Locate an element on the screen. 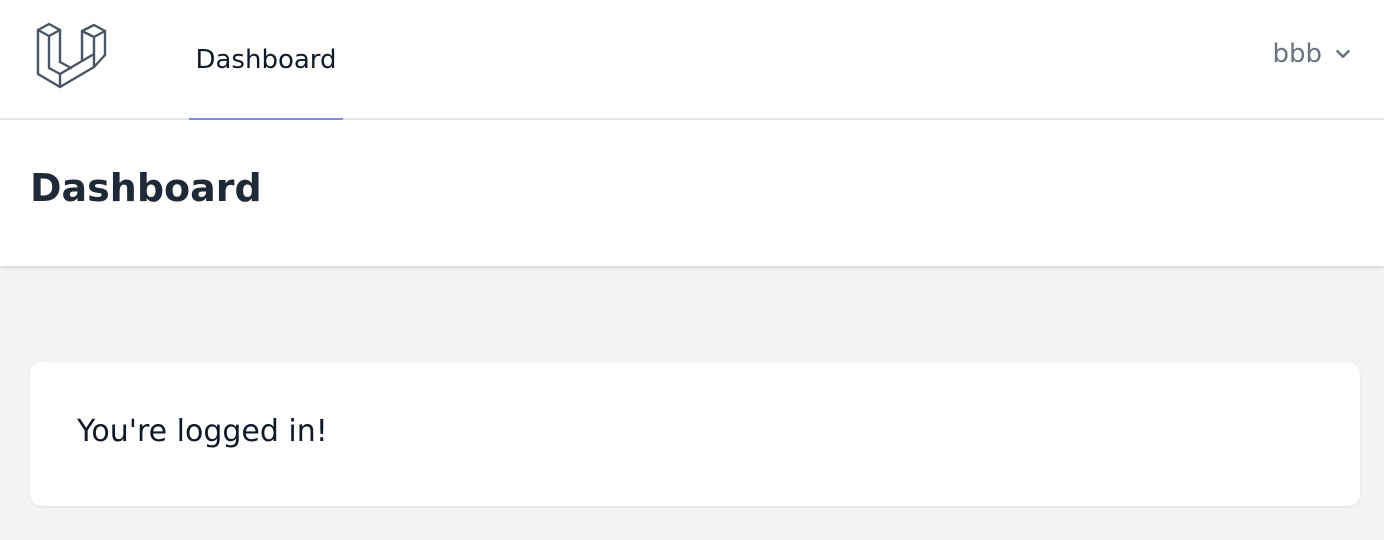 The height and width of the screenshot is (540, 1384). user-name: bbb is located at coordinates (1297, 54).